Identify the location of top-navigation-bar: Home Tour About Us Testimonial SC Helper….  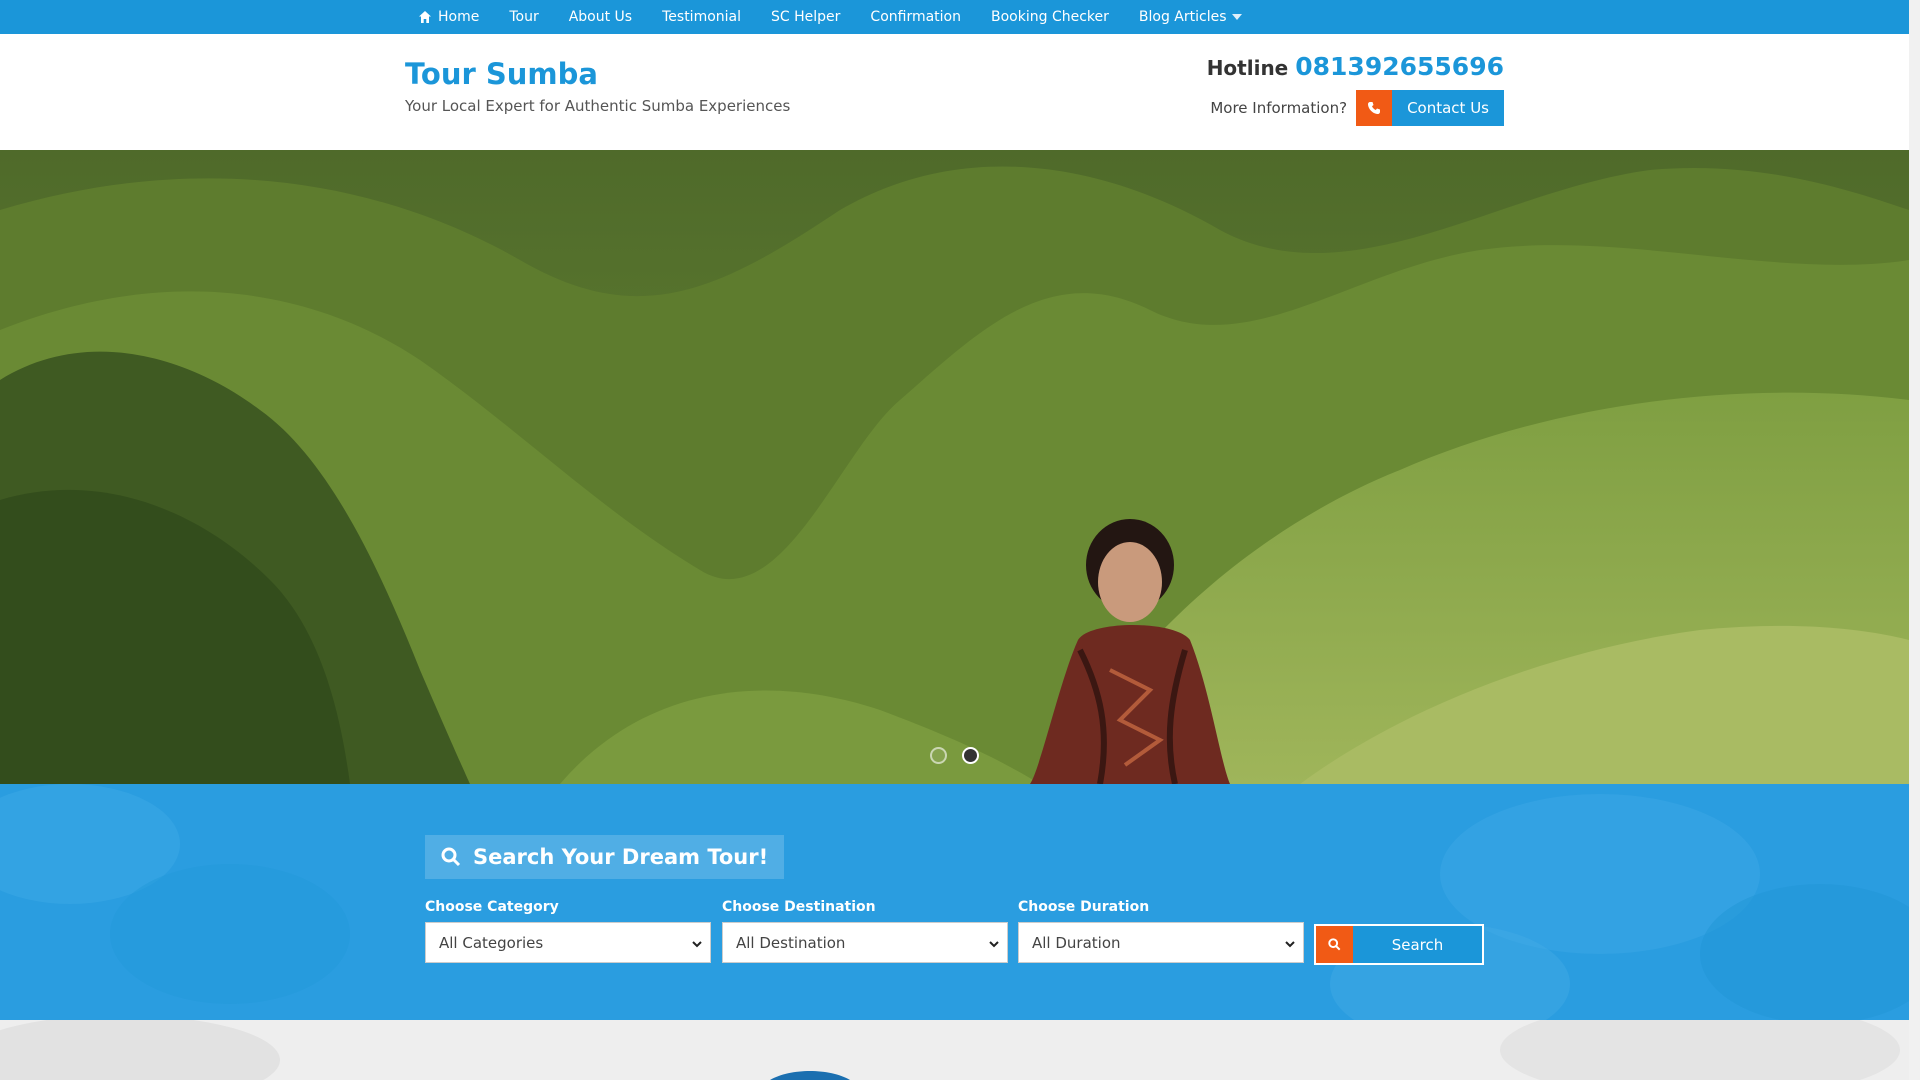
(954, 17).